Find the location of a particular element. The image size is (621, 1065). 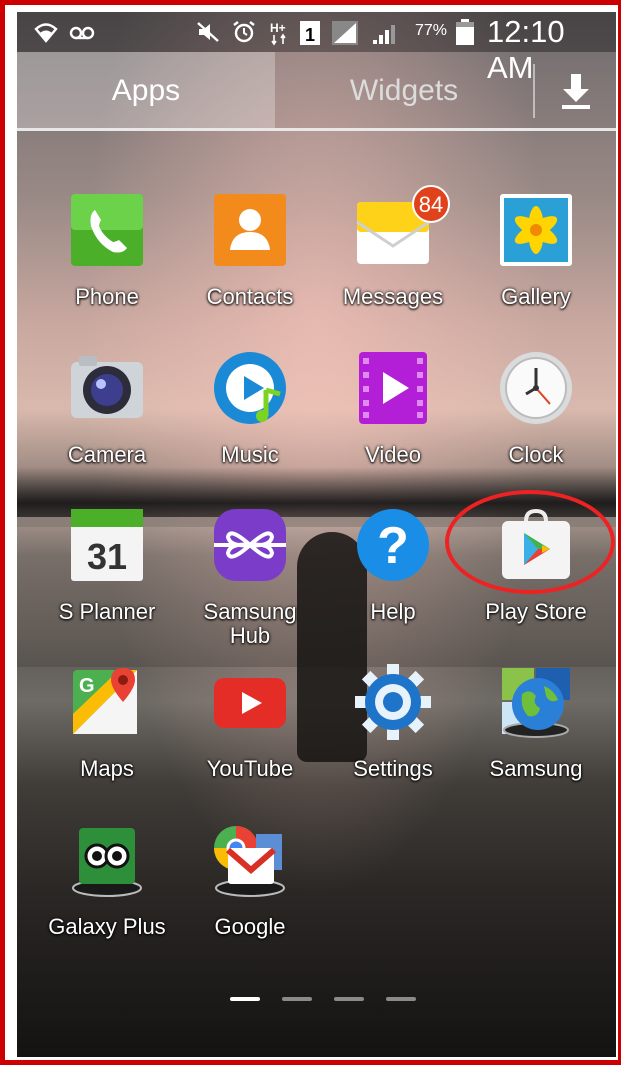

svg-text: H+ is located at coordinates (278, 28).